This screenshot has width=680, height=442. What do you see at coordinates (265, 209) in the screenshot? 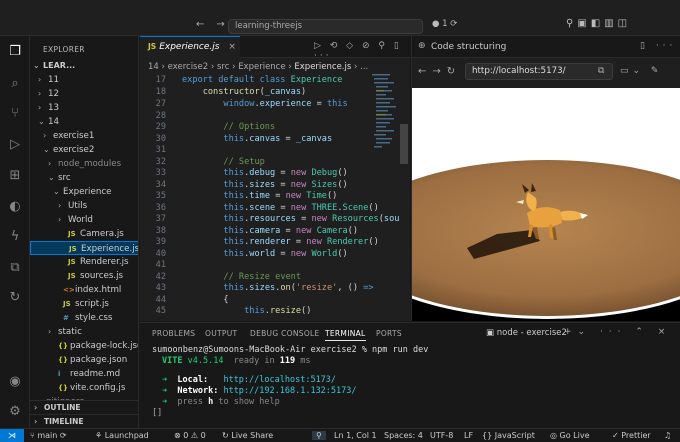
I see `code-line: 36 this.scene = new THREE.Scene()` at bounding box center [265, 209].